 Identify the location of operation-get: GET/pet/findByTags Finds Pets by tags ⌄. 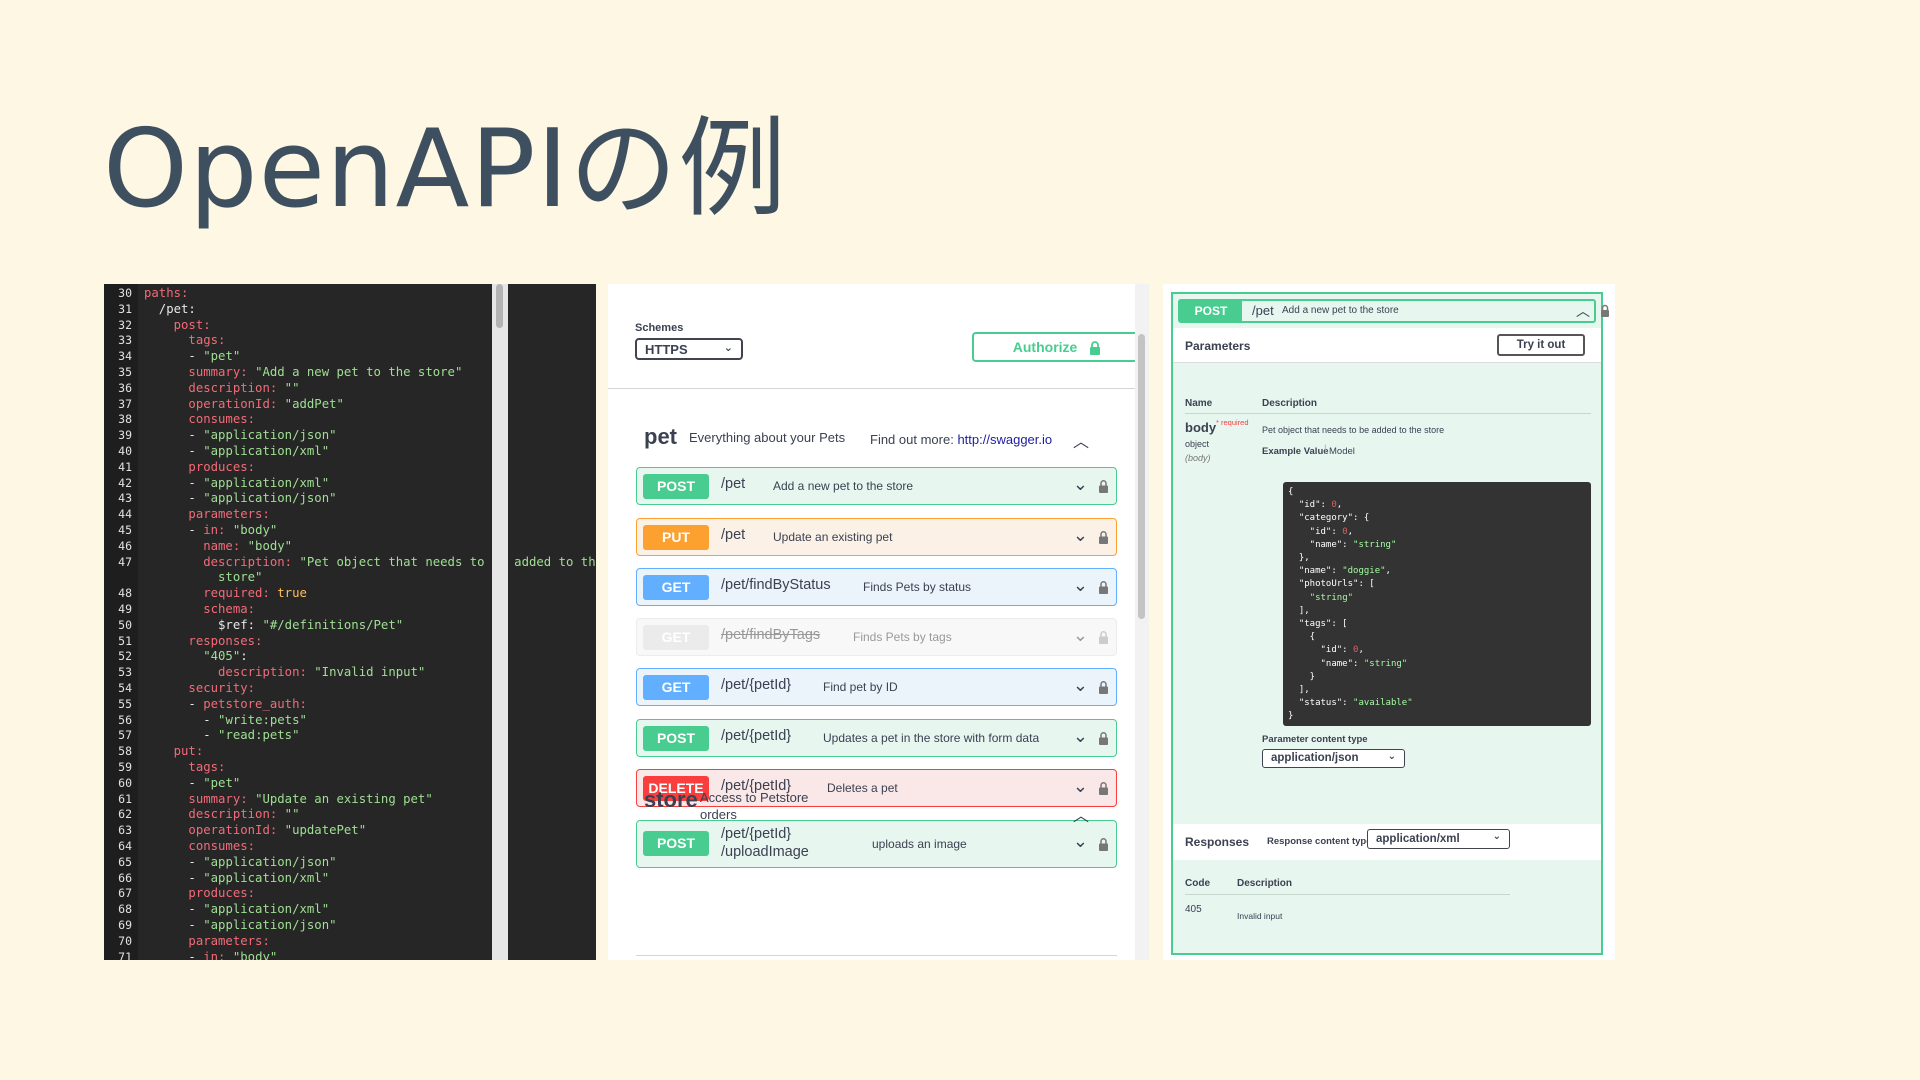
(876, 637).